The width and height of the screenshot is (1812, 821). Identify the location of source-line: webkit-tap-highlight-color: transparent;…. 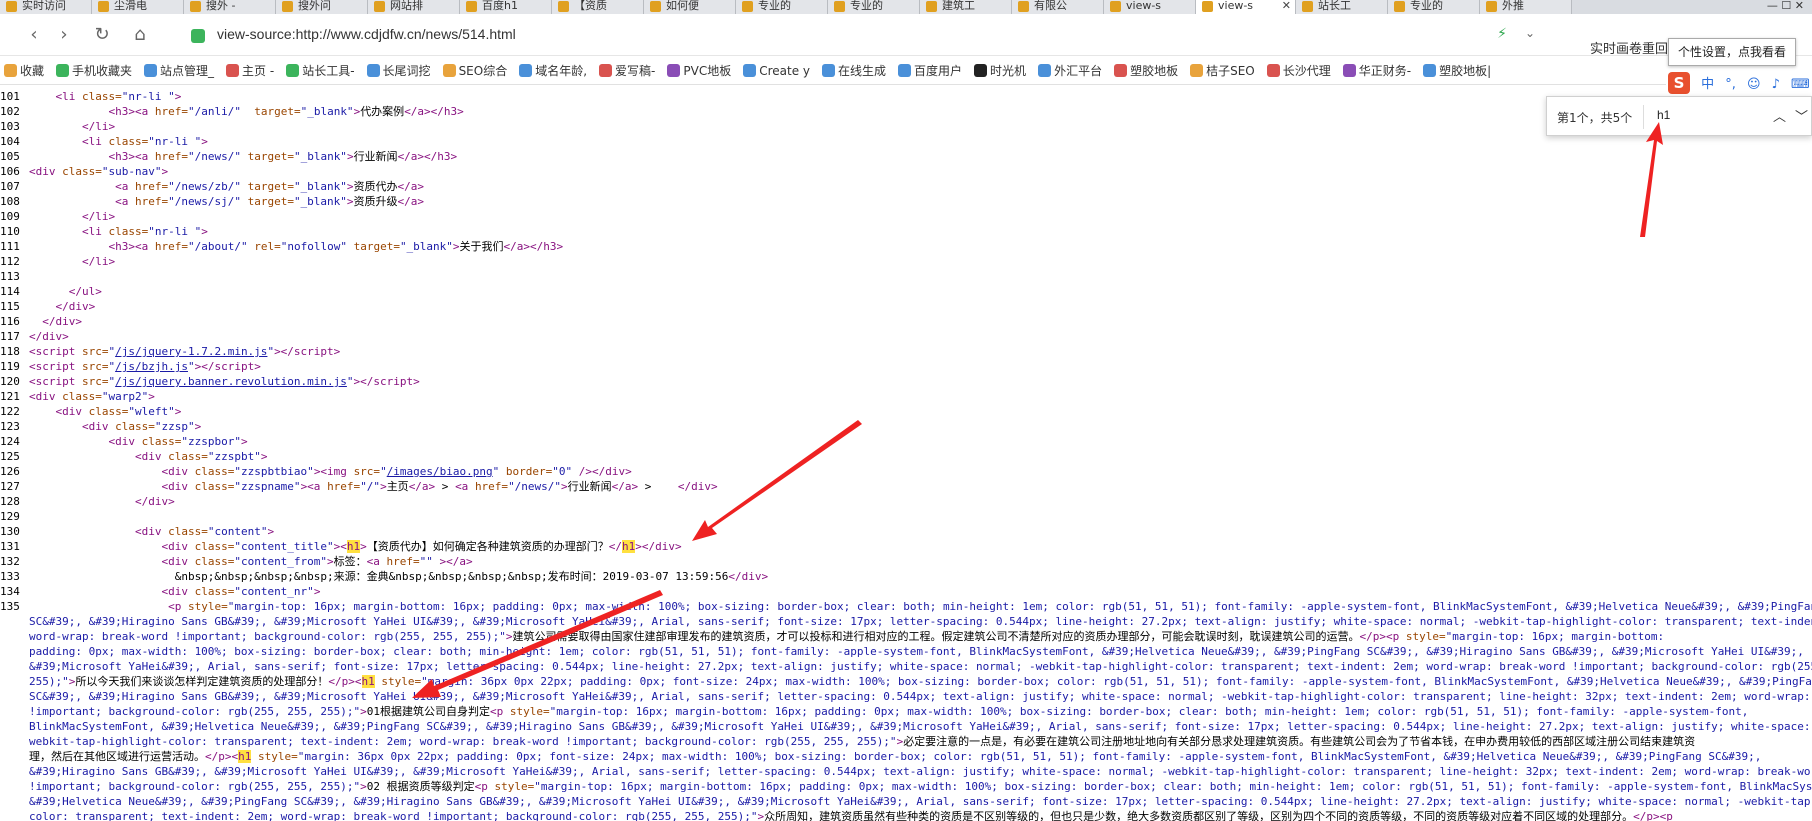
(906, 741).